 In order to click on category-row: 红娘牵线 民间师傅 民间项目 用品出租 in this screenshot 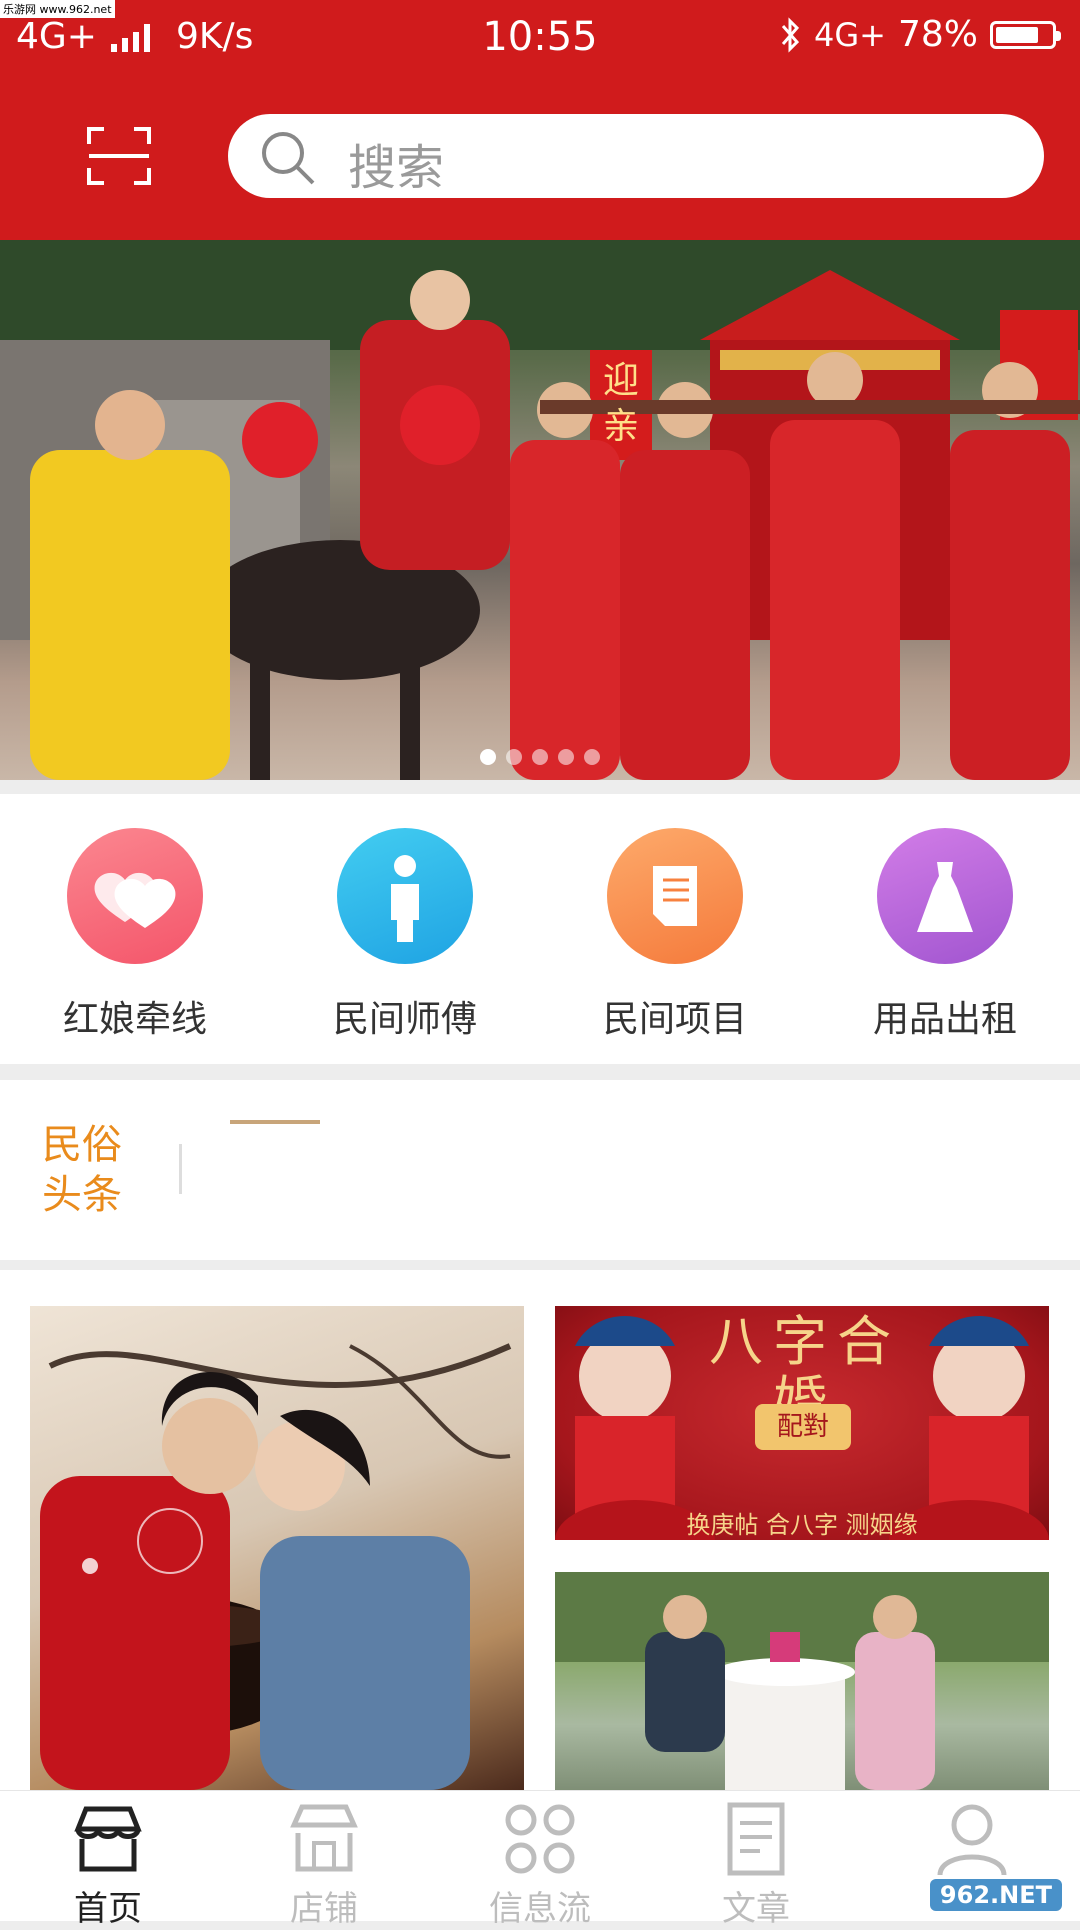, I will do `click(540, 929)`.